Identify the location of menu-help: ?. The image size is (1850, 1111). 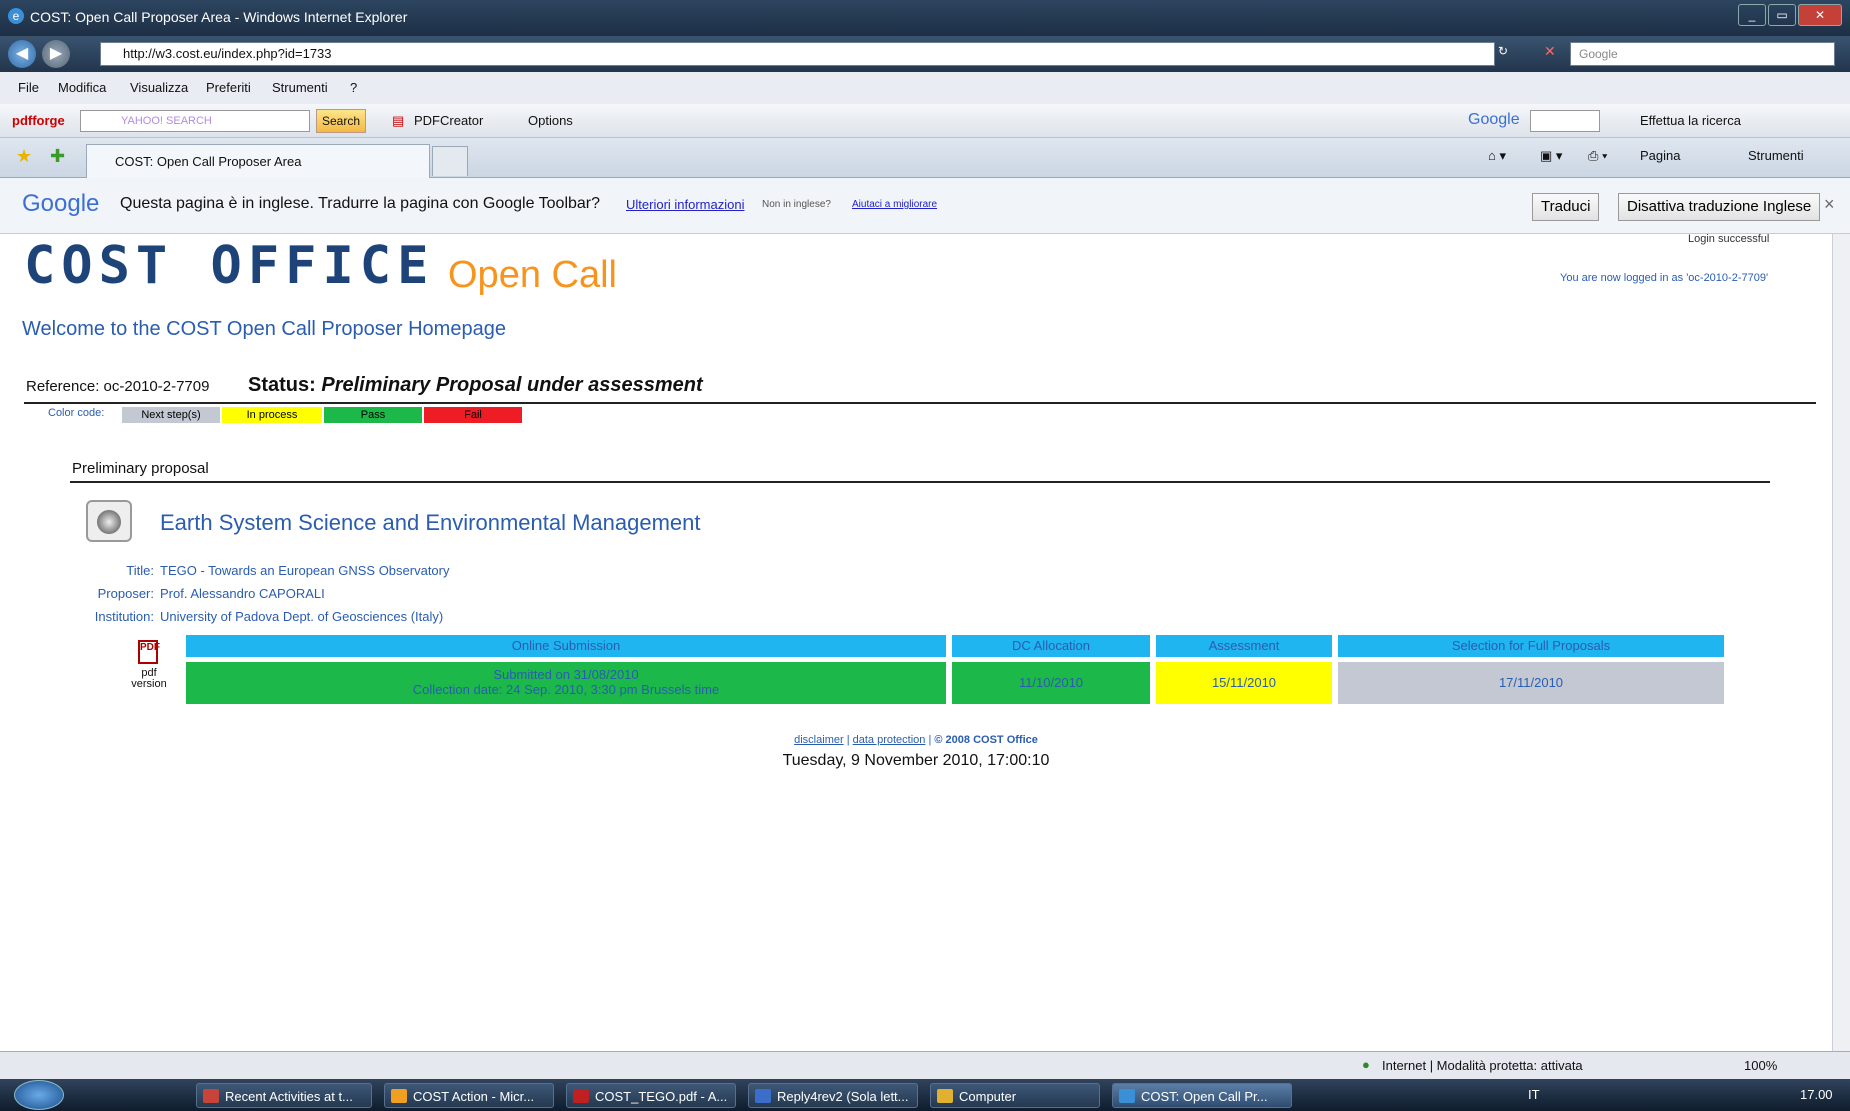
(353, 87).